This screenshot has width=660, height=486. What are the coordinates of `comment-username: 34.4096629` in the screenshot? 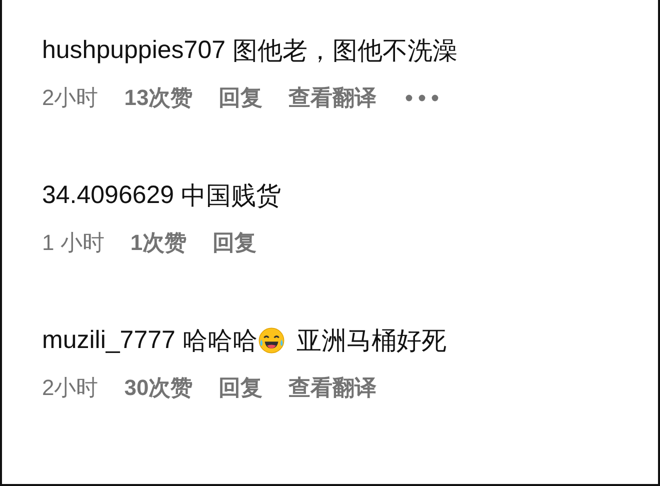 It's located at (108, 195).